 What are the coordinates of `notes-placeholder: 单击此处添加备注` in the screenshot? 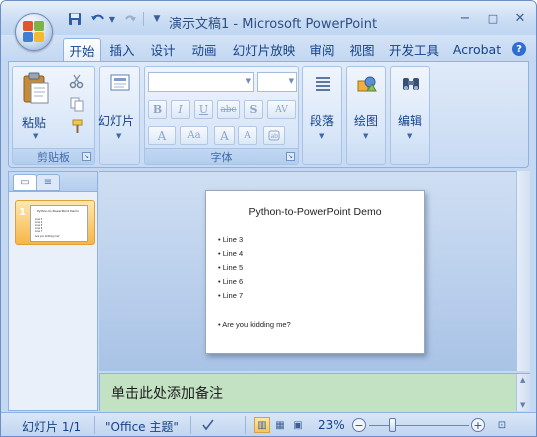 It's located at (167, 393).